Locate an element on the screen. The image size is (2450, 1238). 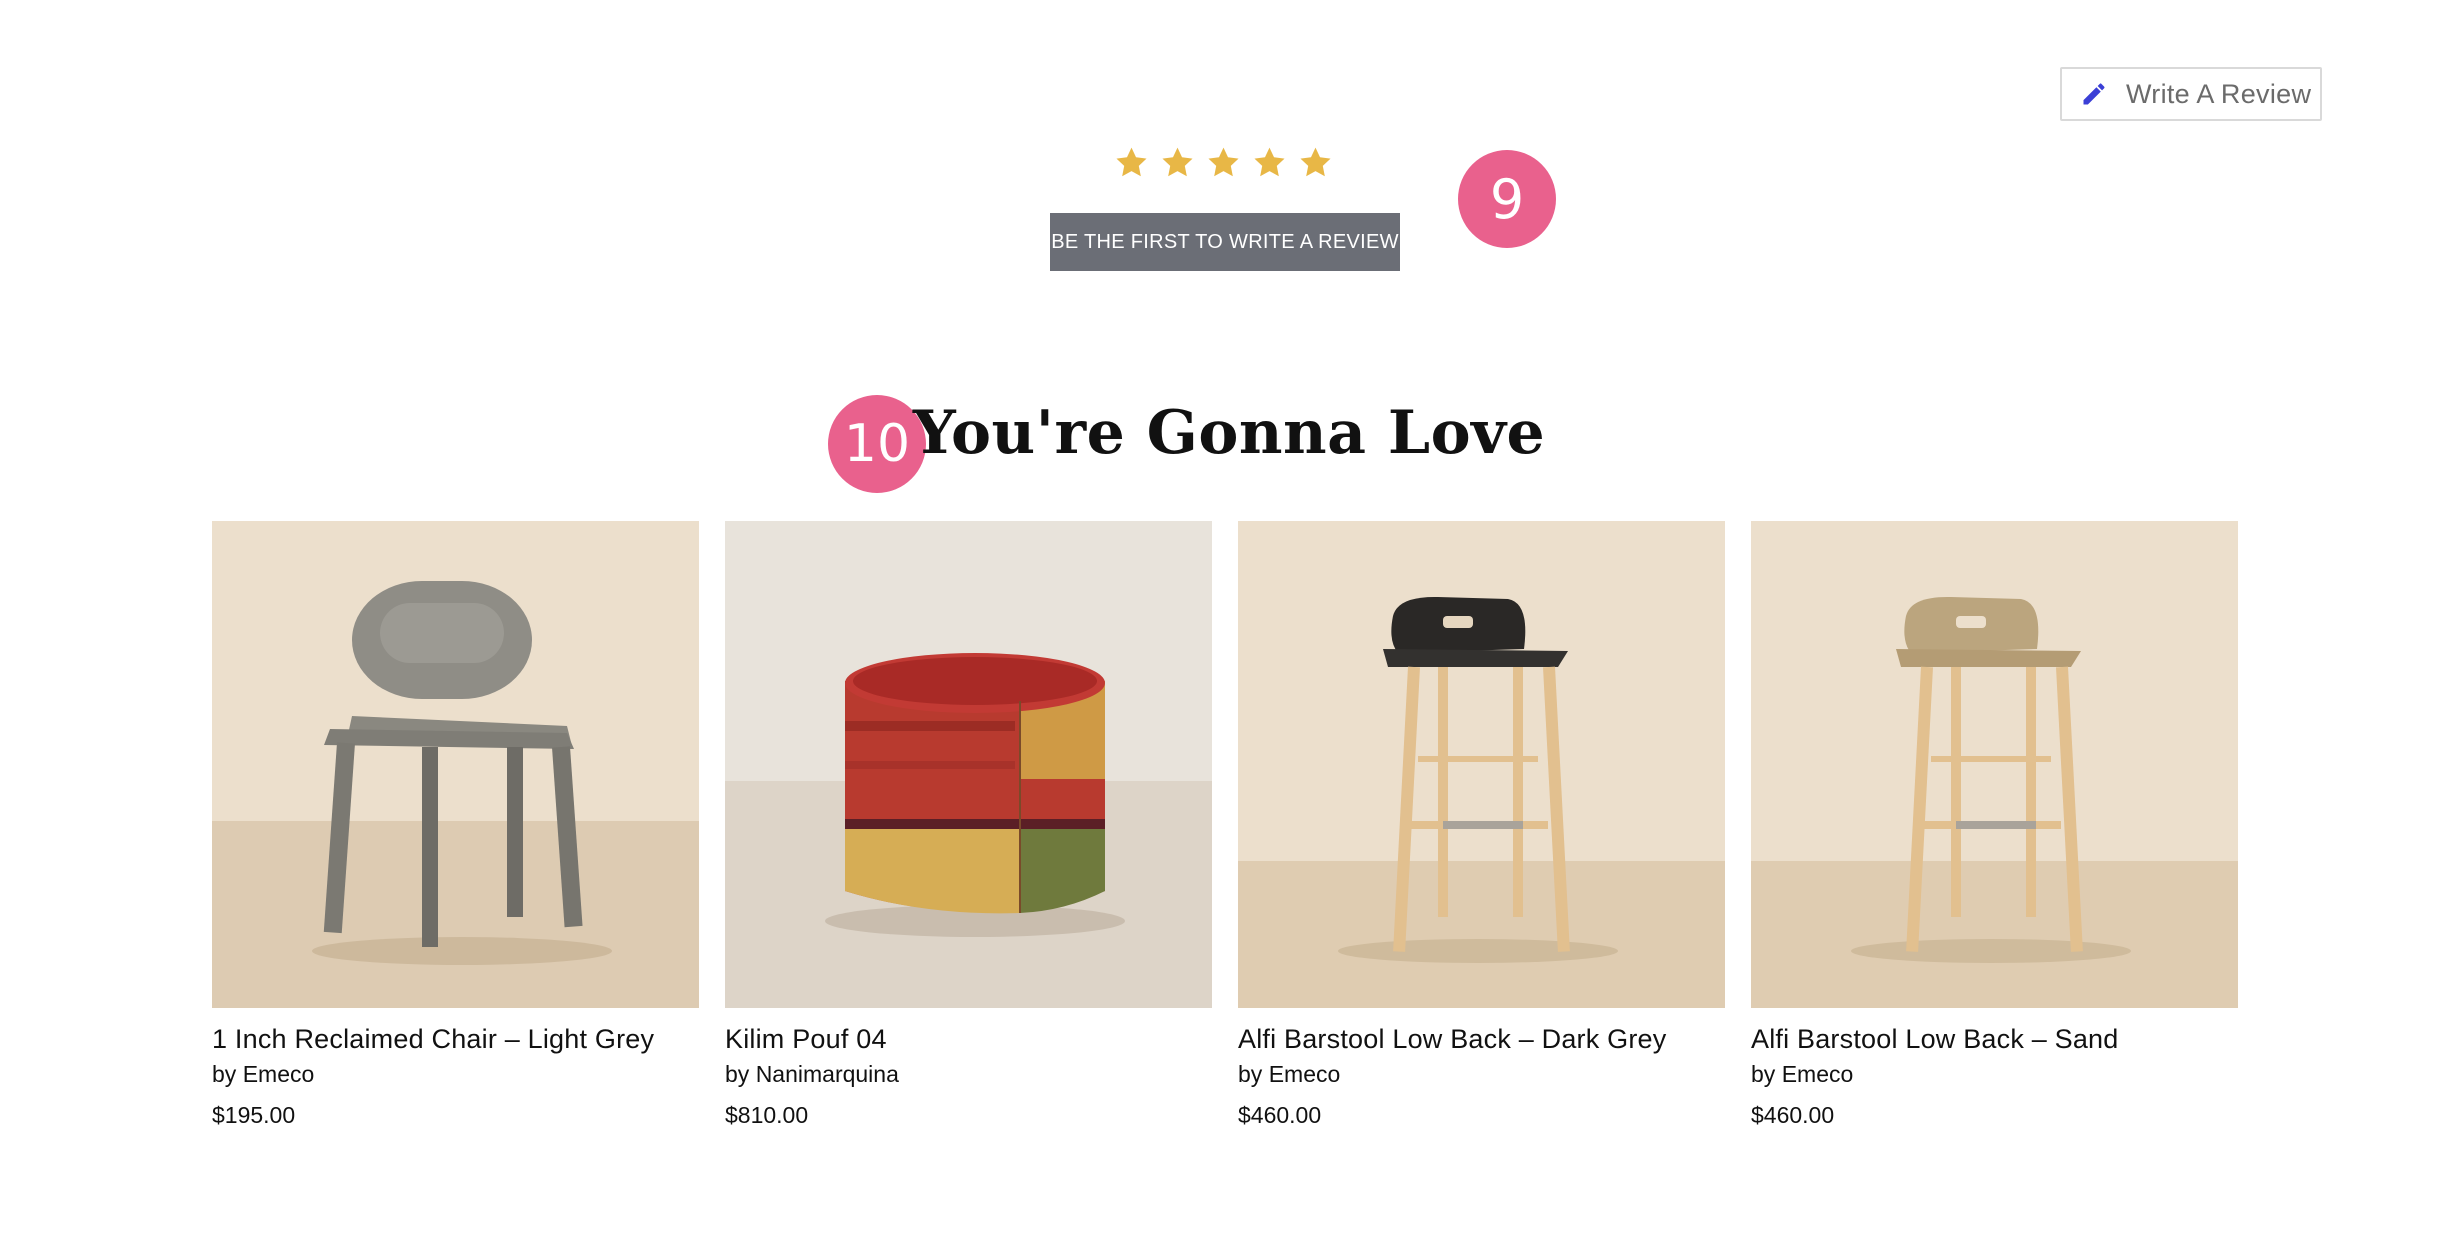
write-review-label: Write A Review is located at coordinates (2219, 93).